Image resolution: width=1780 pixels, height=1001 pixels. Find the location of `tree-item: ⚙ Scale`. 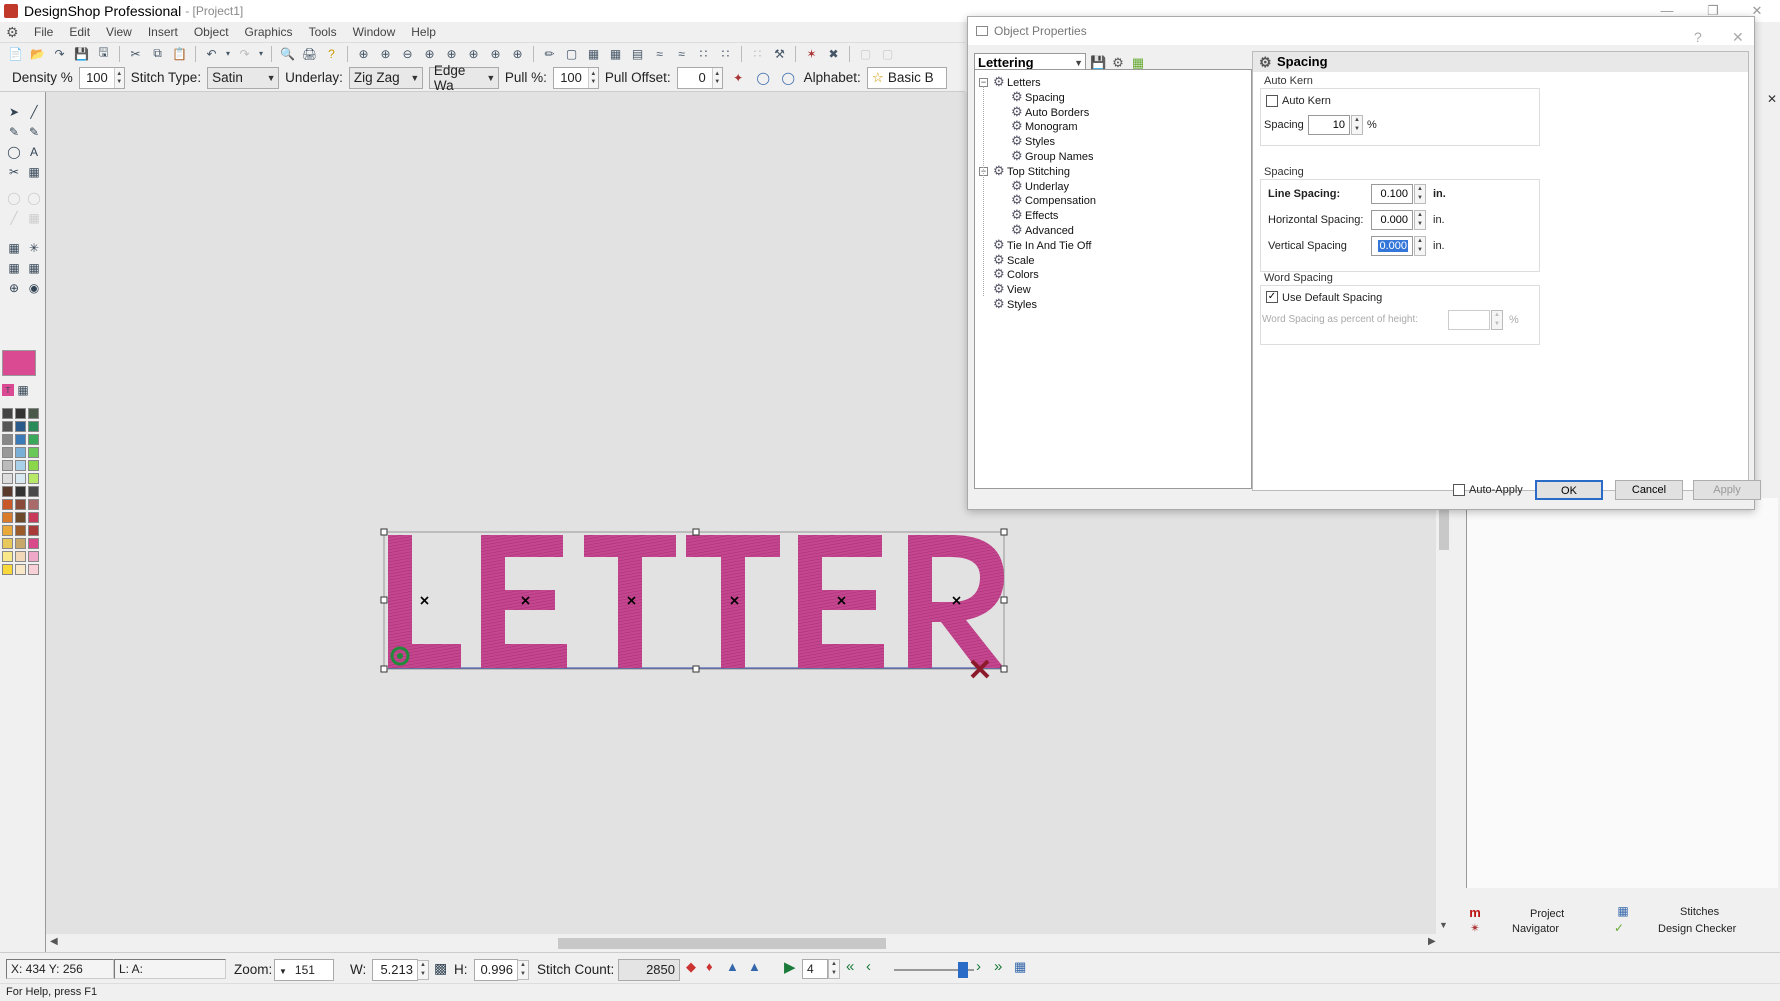

tree-item: ⚙ Scale is located at coordinates (1014, 259).